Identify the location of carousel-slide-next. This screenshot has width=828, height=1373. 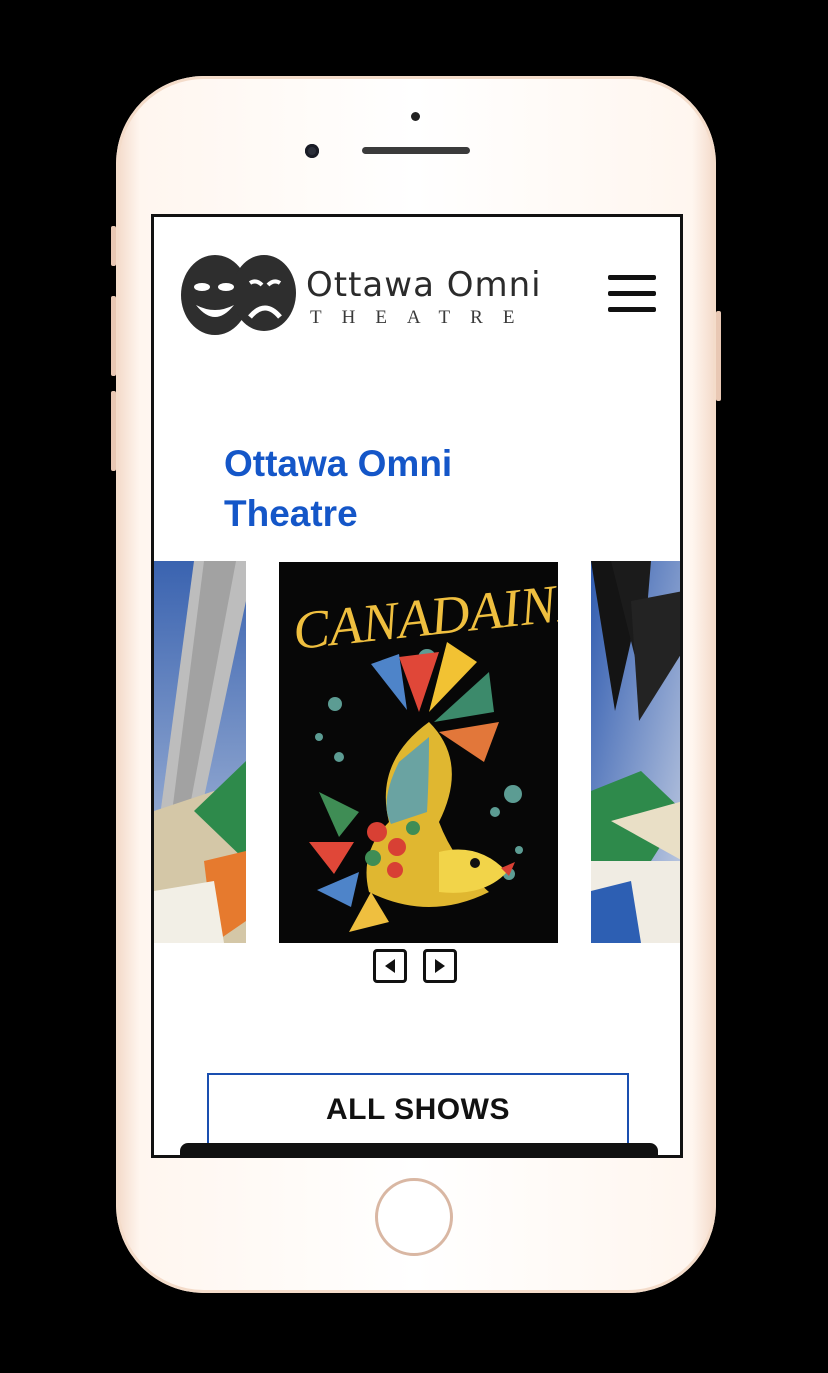
(635, 752).